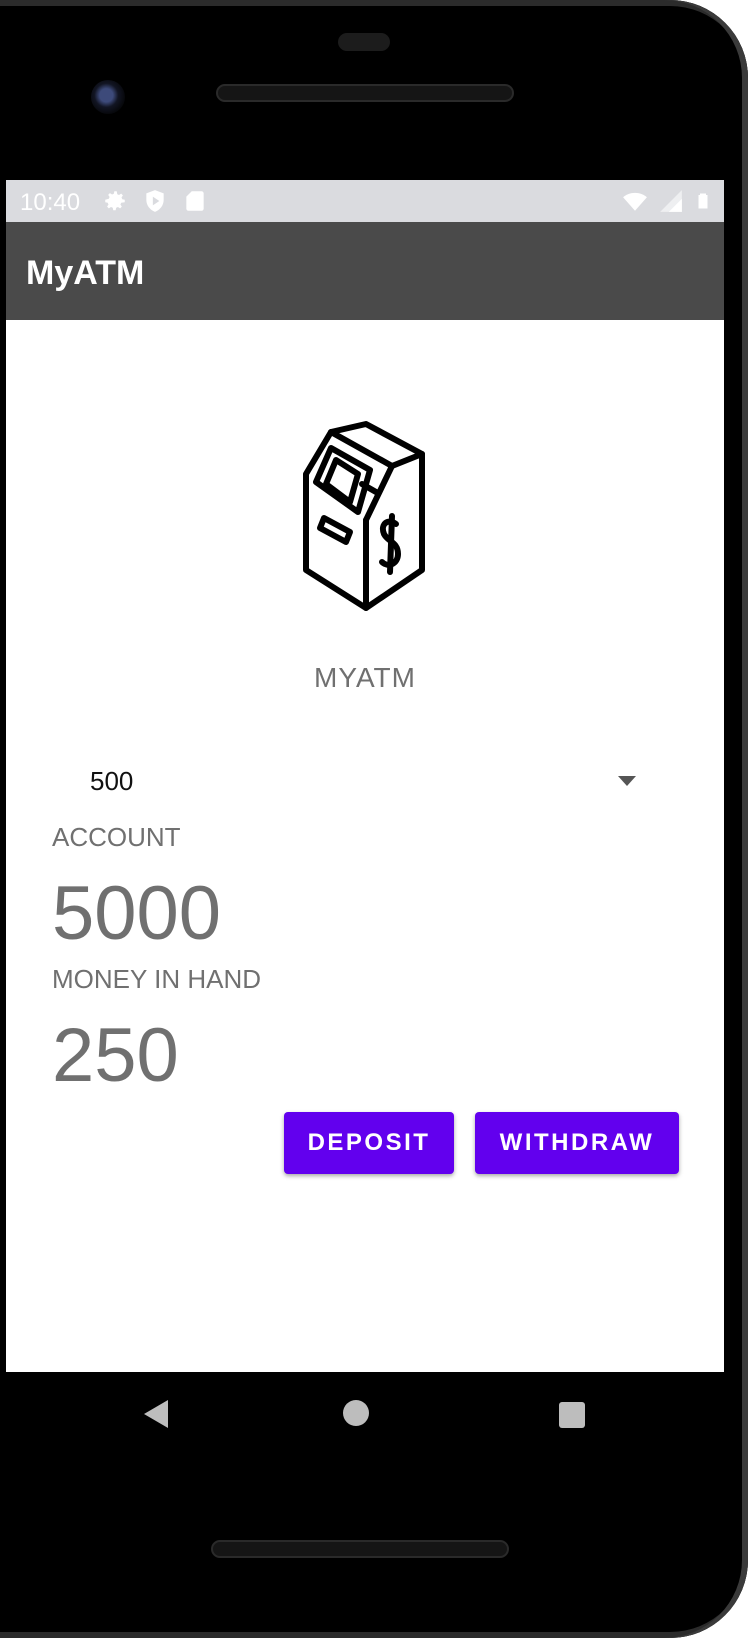  Describe the element at coordinates (108, 97) in the screenshot. I see `front-camera` at that location.